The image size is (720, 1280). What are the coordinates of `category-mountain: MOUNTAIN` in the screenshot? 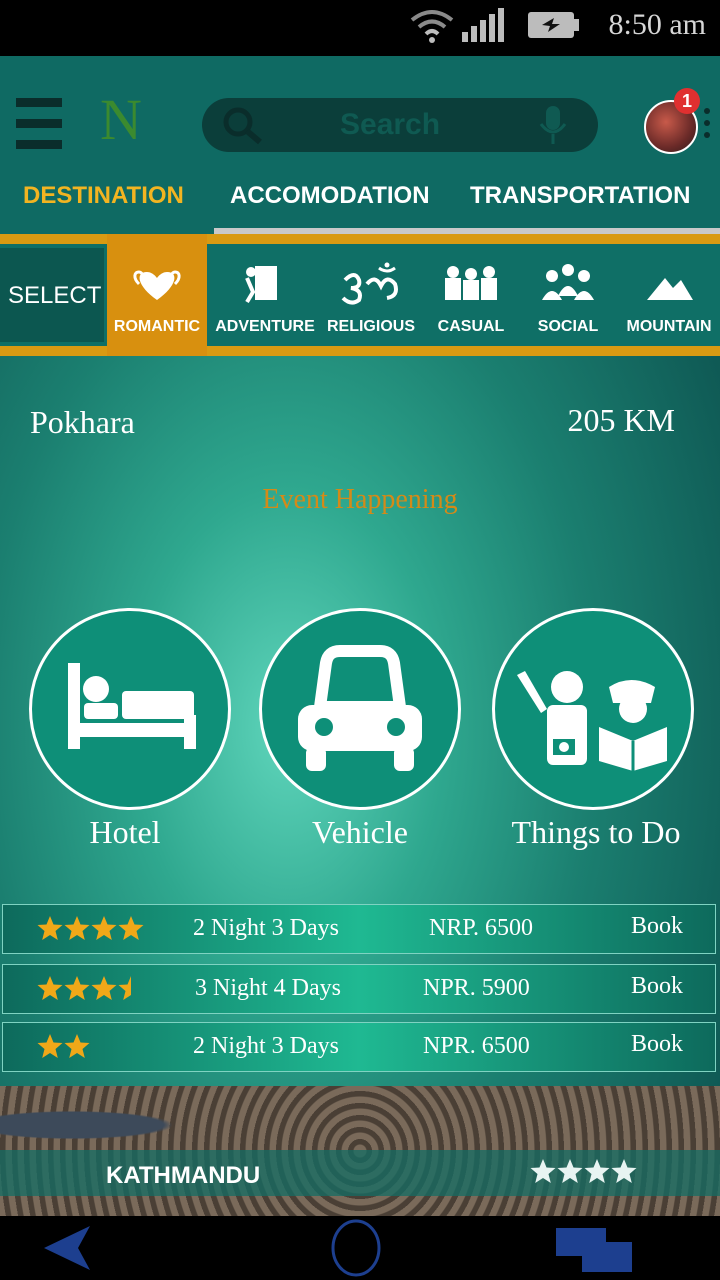 It's located at (669, 295).